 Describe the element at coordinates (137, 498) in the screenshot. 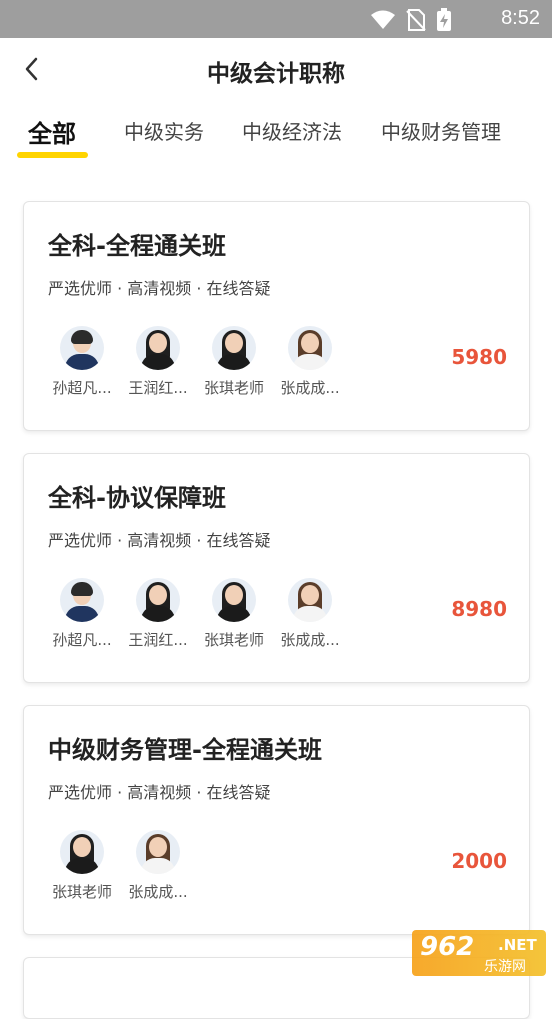

I see `course-title: 全科-协议保障班` at that location.